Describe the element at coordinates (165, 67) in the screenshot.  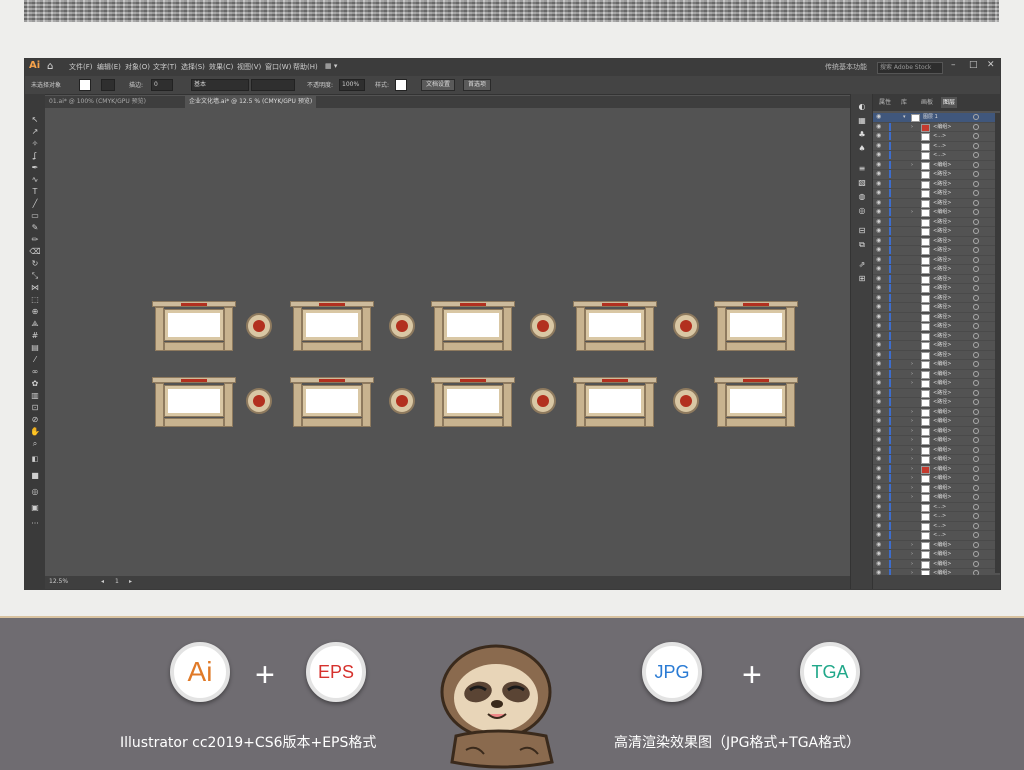
I see `menu-type: 文字(T)` at that location.